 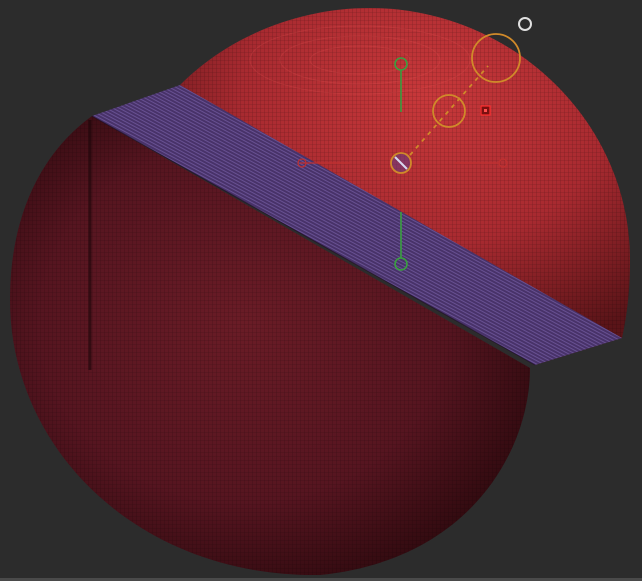 What do you see at coordinates (485, 110) in the screenshot?
I see `square-marker-icon` at bounding box center [485, 110].